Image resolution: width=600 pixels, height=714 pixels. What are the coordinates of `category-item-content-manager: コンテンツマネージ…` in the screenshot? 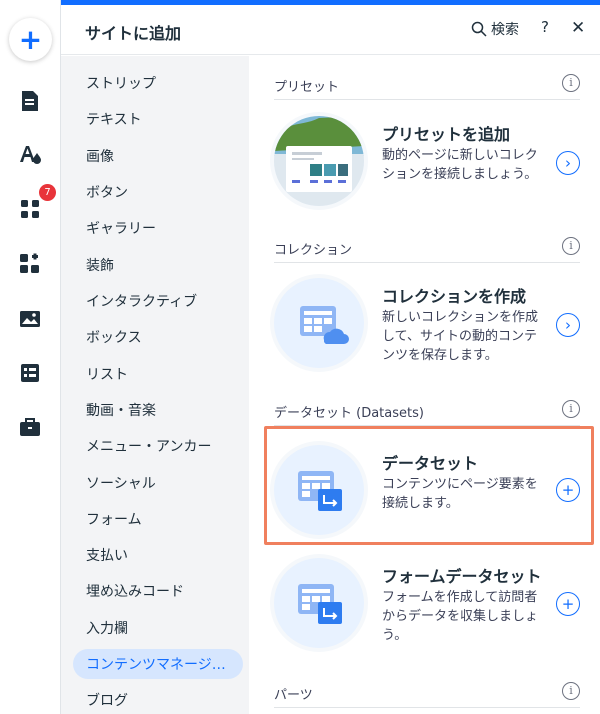 It's located at (158, 664).